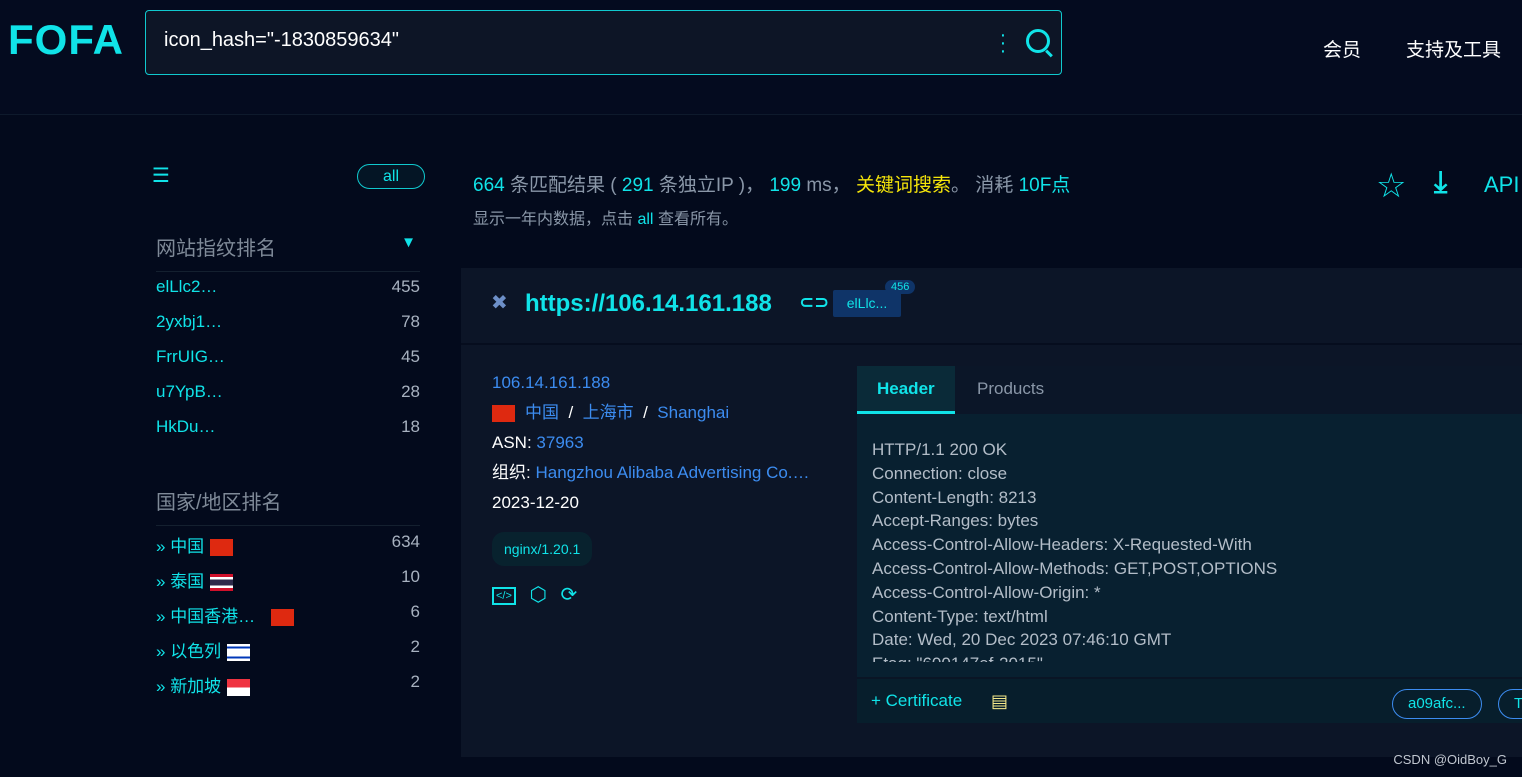 Image resolution: width=1522 pixels, height=777 pixels. I want to click on site-favicon-icon: ✖, so click(499, 303).